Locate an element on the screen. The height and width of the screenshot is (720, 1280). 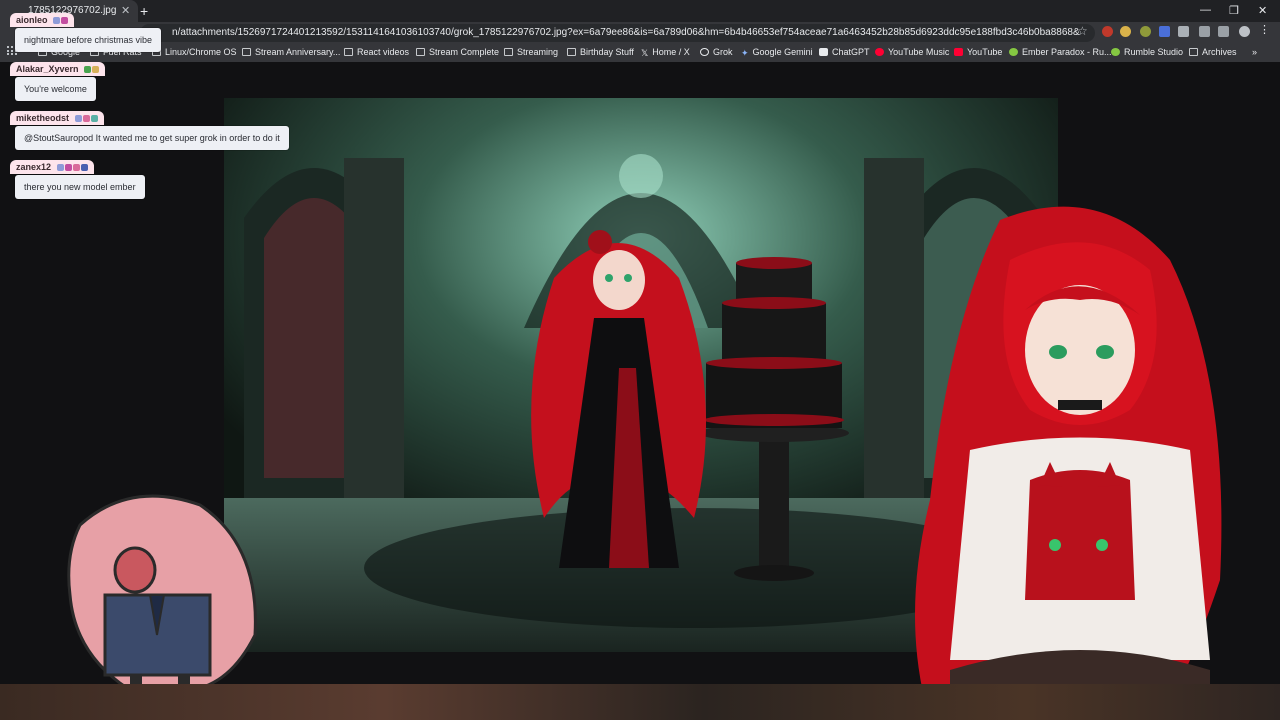
profile-avatar-icon is located at coordinates (1244, 31).